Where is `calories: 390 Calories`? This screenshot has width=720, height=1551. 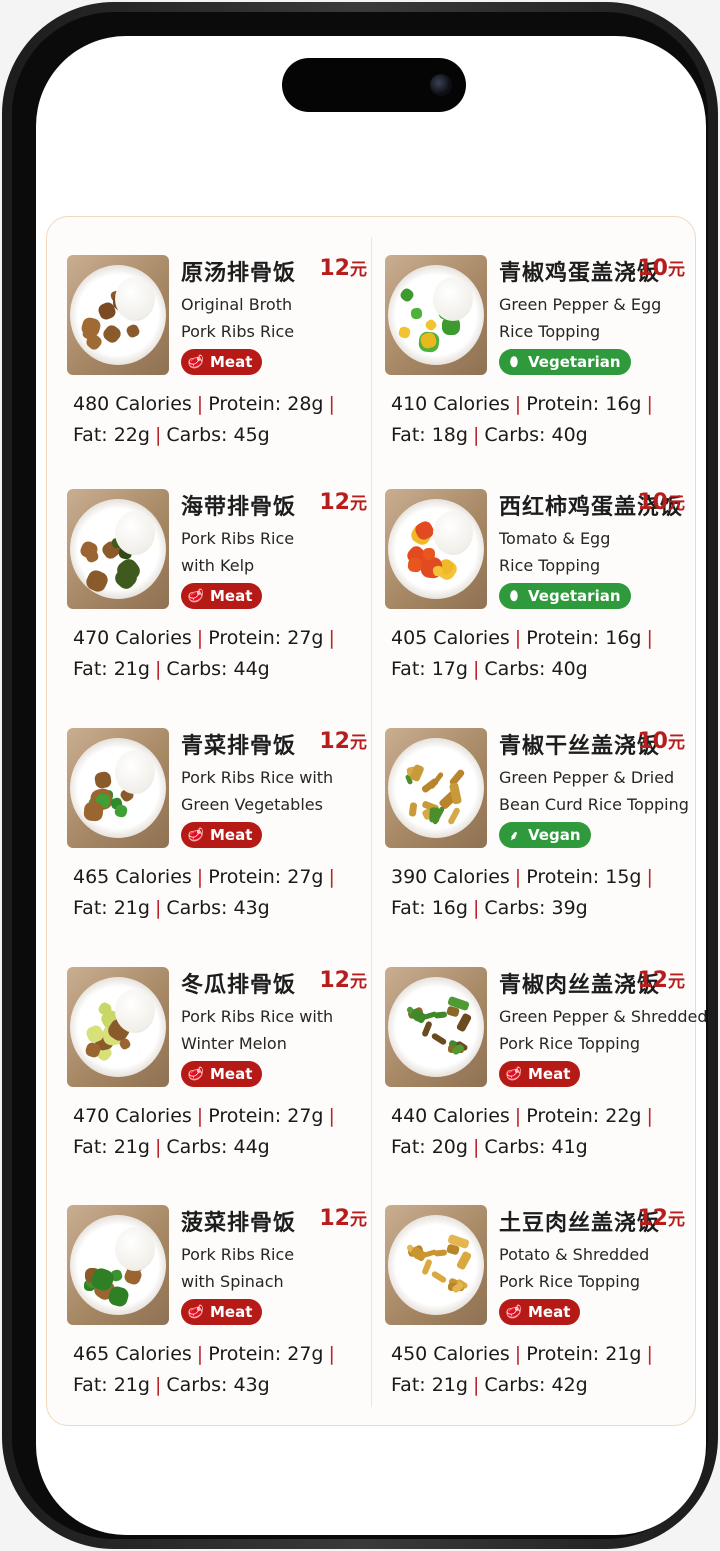 calories: 390 Calories is located at coordinates (450, 877).